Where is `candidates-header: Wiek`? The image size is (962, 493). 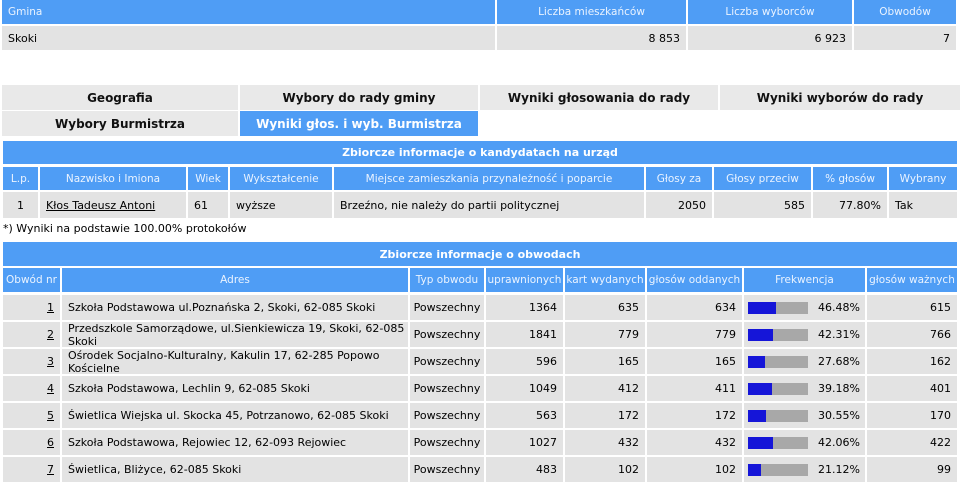 candidates-header: Wiek is located at coordinates (208, 178).